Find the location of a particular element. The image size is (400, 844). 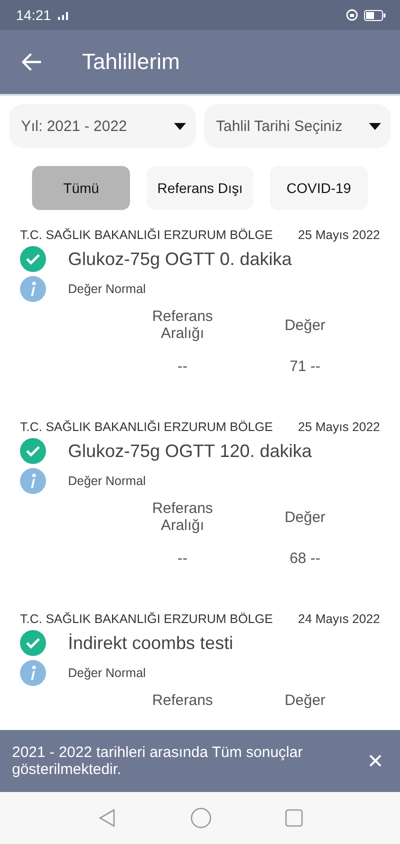

column-header: Referans is located at coordinates (182, 700).